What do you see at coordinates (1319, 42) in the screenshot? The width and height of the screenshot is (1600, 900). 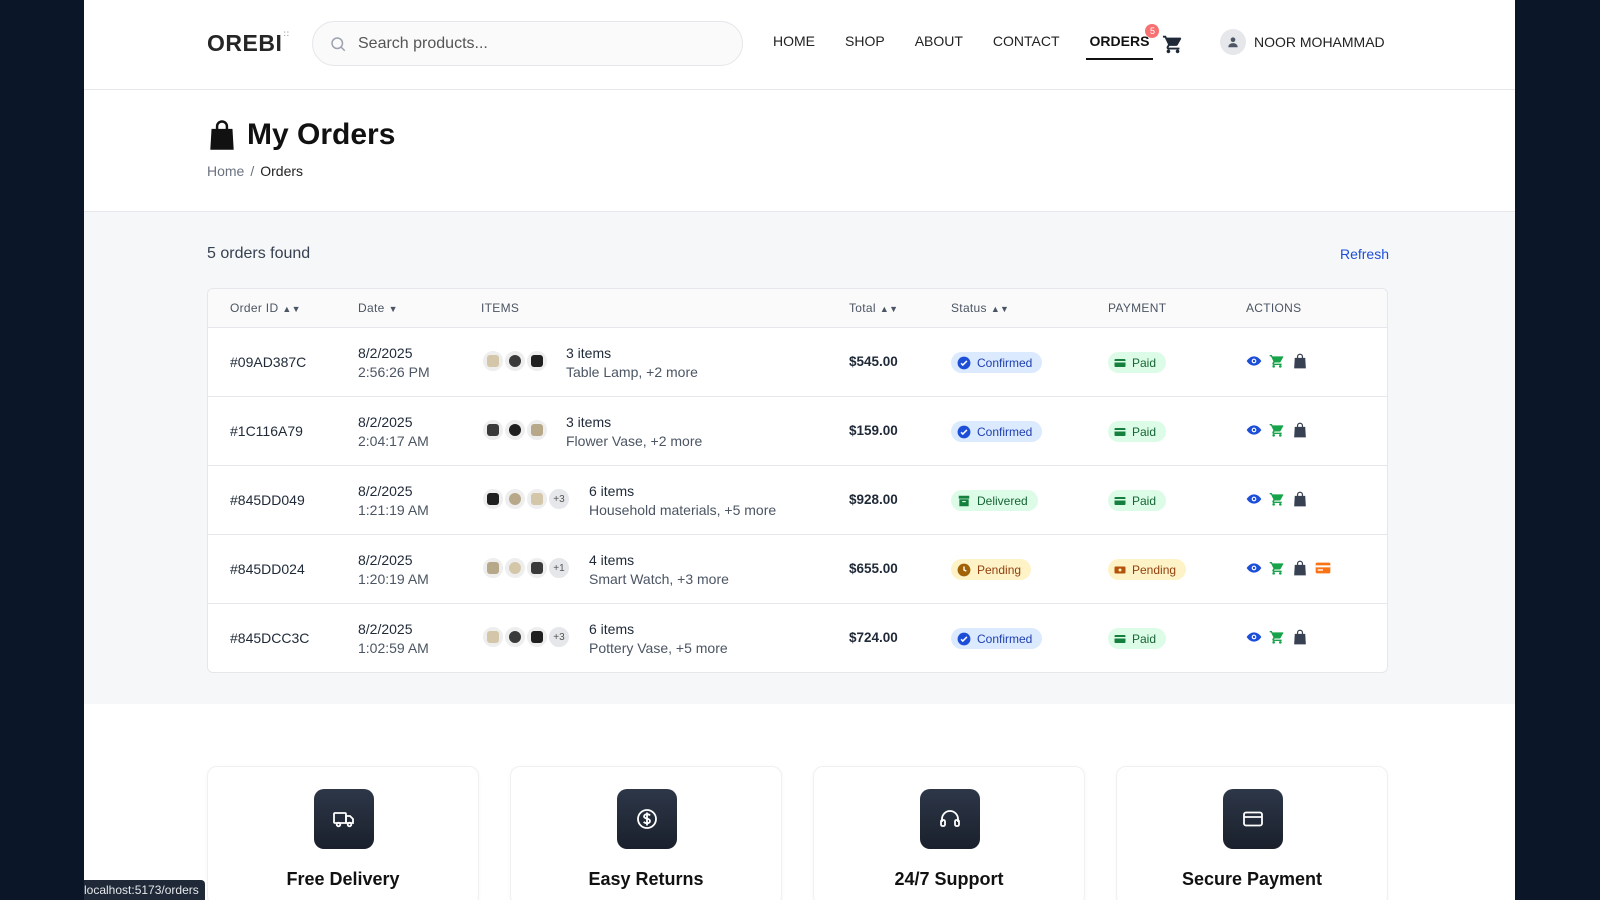 I see `user-name: NOOR MOHAMMAD` at bounding box center [1319, 42].